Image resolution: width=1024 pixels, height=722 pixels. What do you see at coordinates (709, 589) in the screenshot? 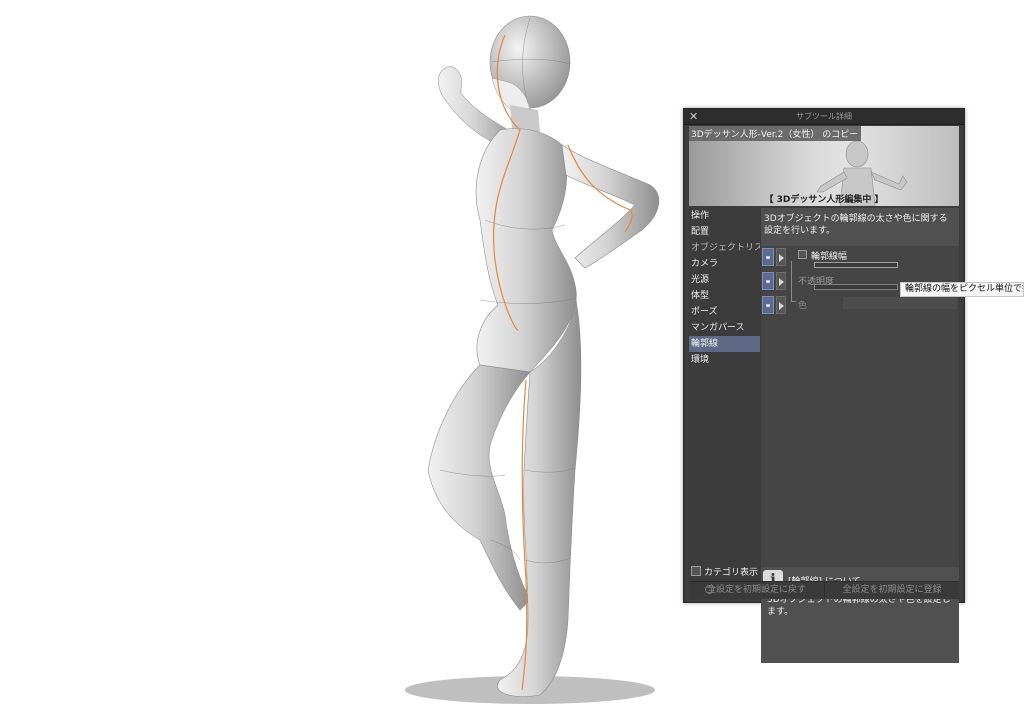
I see `reset-icon` at bounding box center [709, 589].